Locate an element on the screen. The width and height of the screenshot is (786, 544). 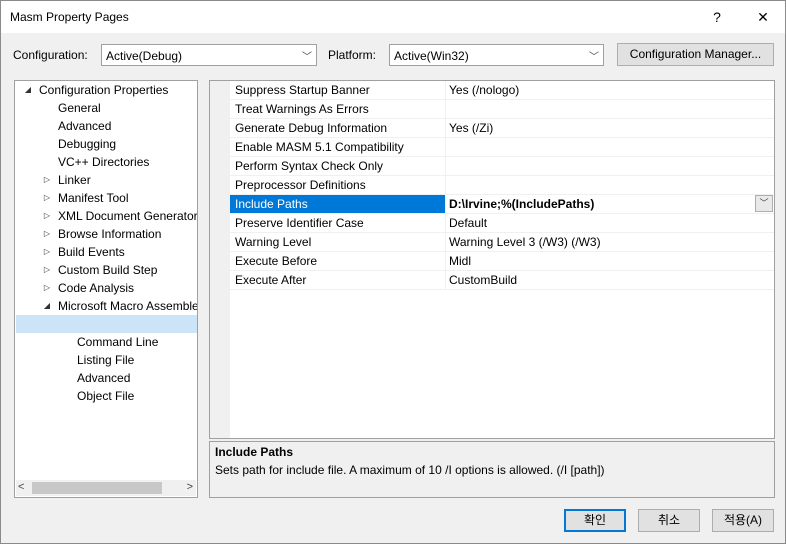
tree-item-label: Linker is located at coordinates (74, 180).